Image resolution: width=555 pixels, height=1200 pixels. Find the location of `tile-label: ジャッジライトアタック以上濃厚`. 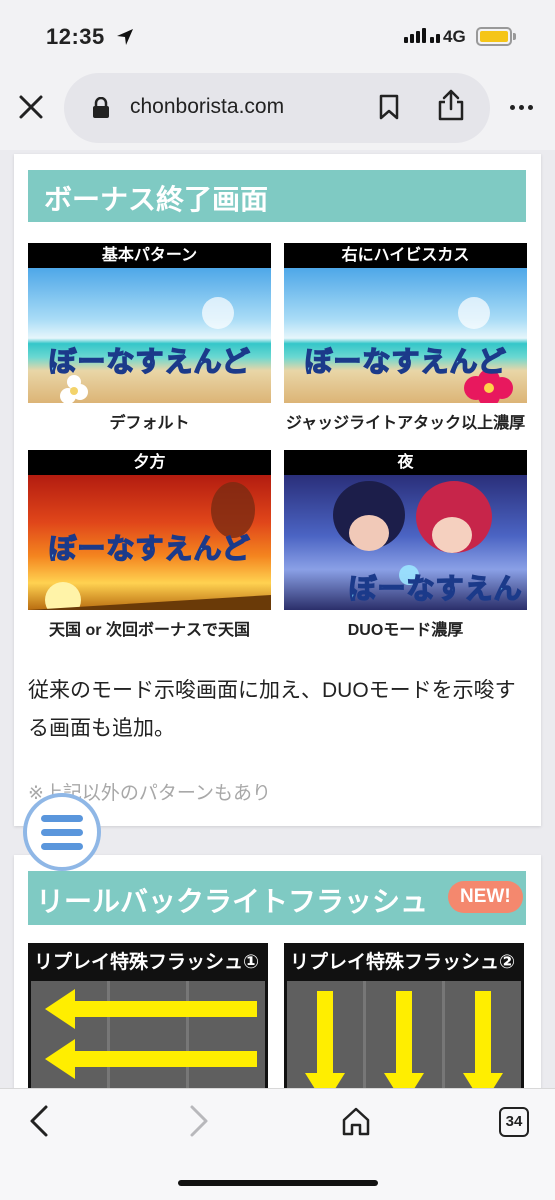

tile-label: ジャッジライトアタック以上濃厚 is located at coordinates (405, 423).